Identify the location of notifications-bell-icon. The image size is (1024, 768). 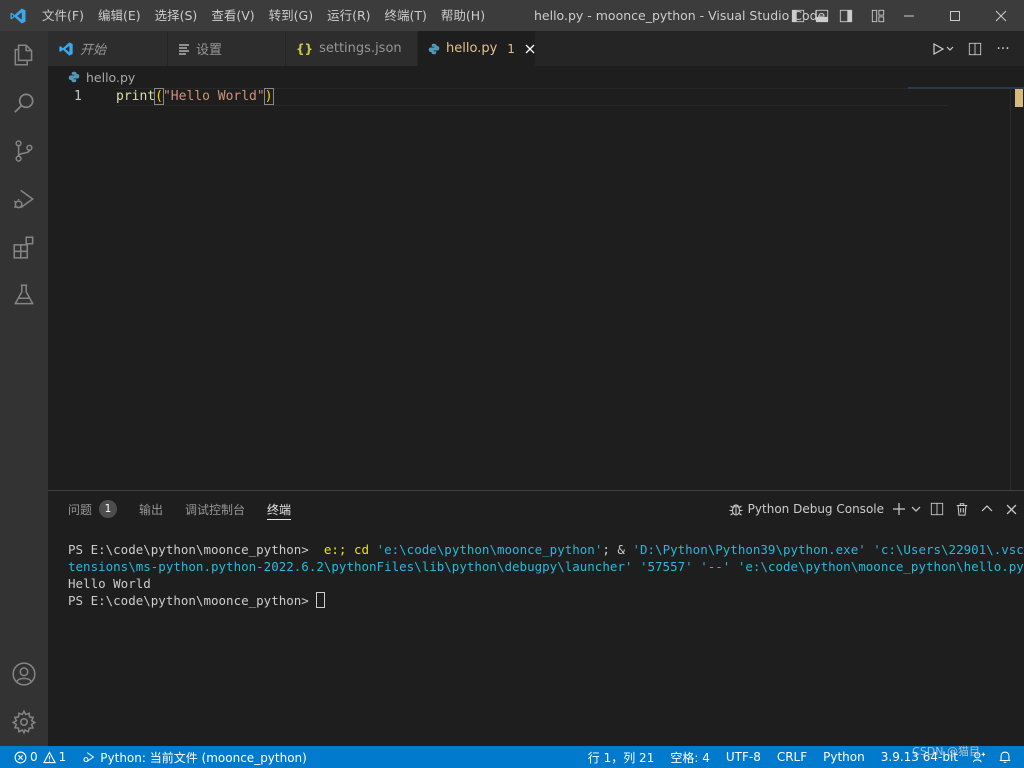
(1008, 757).